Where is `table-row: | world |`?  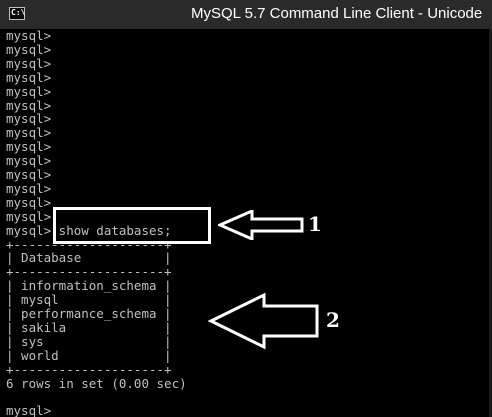
table-row: | world | is located at coordinates (89, 355).